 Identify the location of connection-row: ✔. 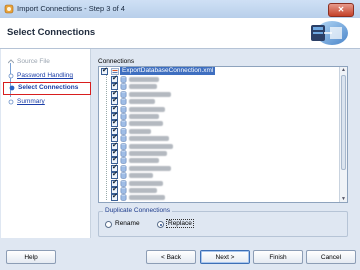
(219, 197).